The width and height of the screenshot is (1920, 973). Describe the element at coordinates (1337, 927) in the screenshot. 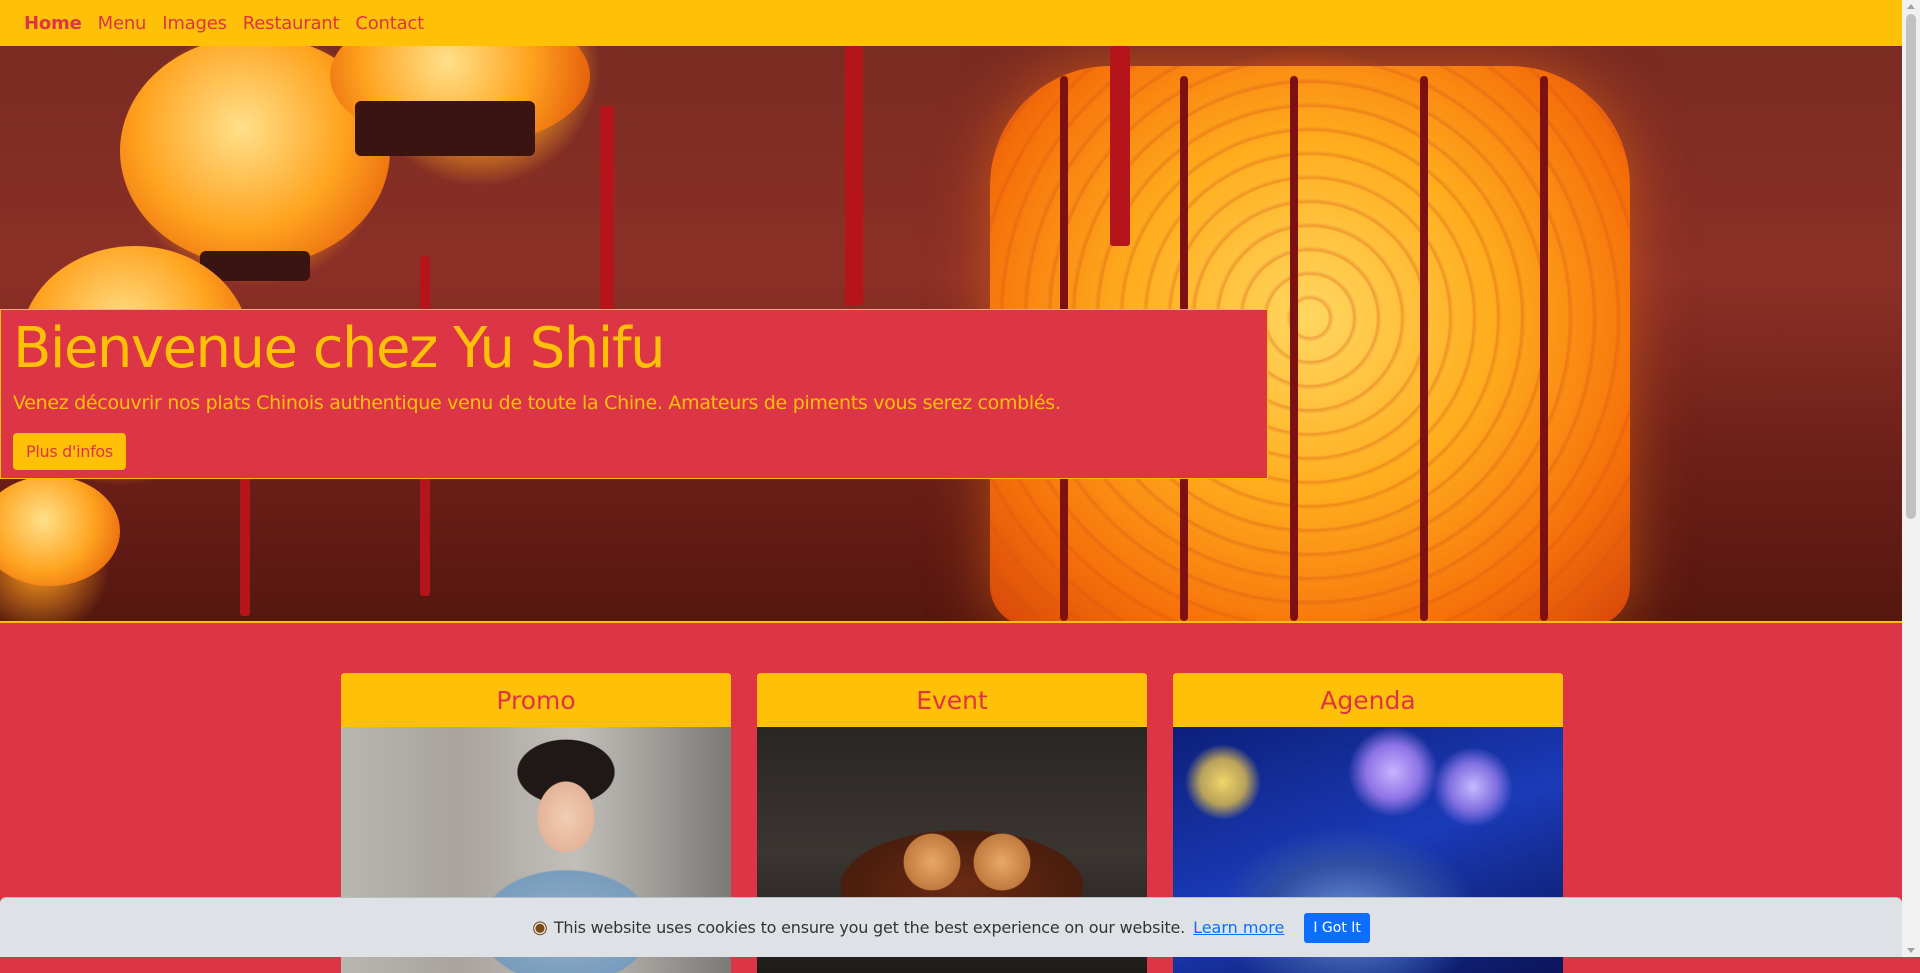

I see `accept-cookies-button: I Got It` at that location.